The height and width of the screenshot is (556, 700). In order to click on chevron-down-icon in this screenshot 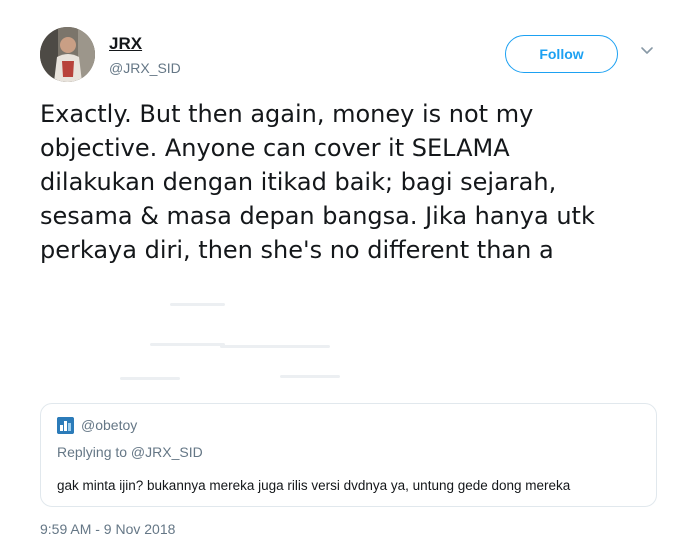, I will do `click(647, 51)`.